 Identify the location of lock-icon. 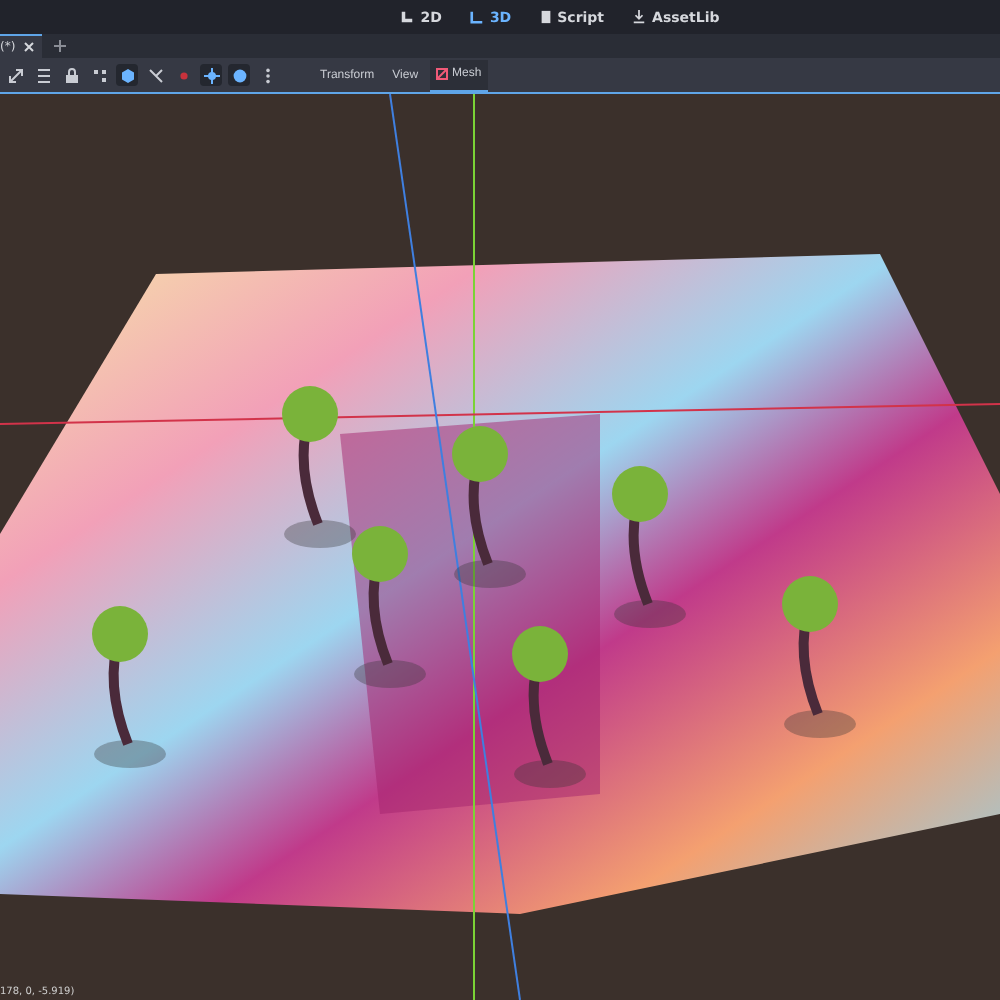
(71, 75).